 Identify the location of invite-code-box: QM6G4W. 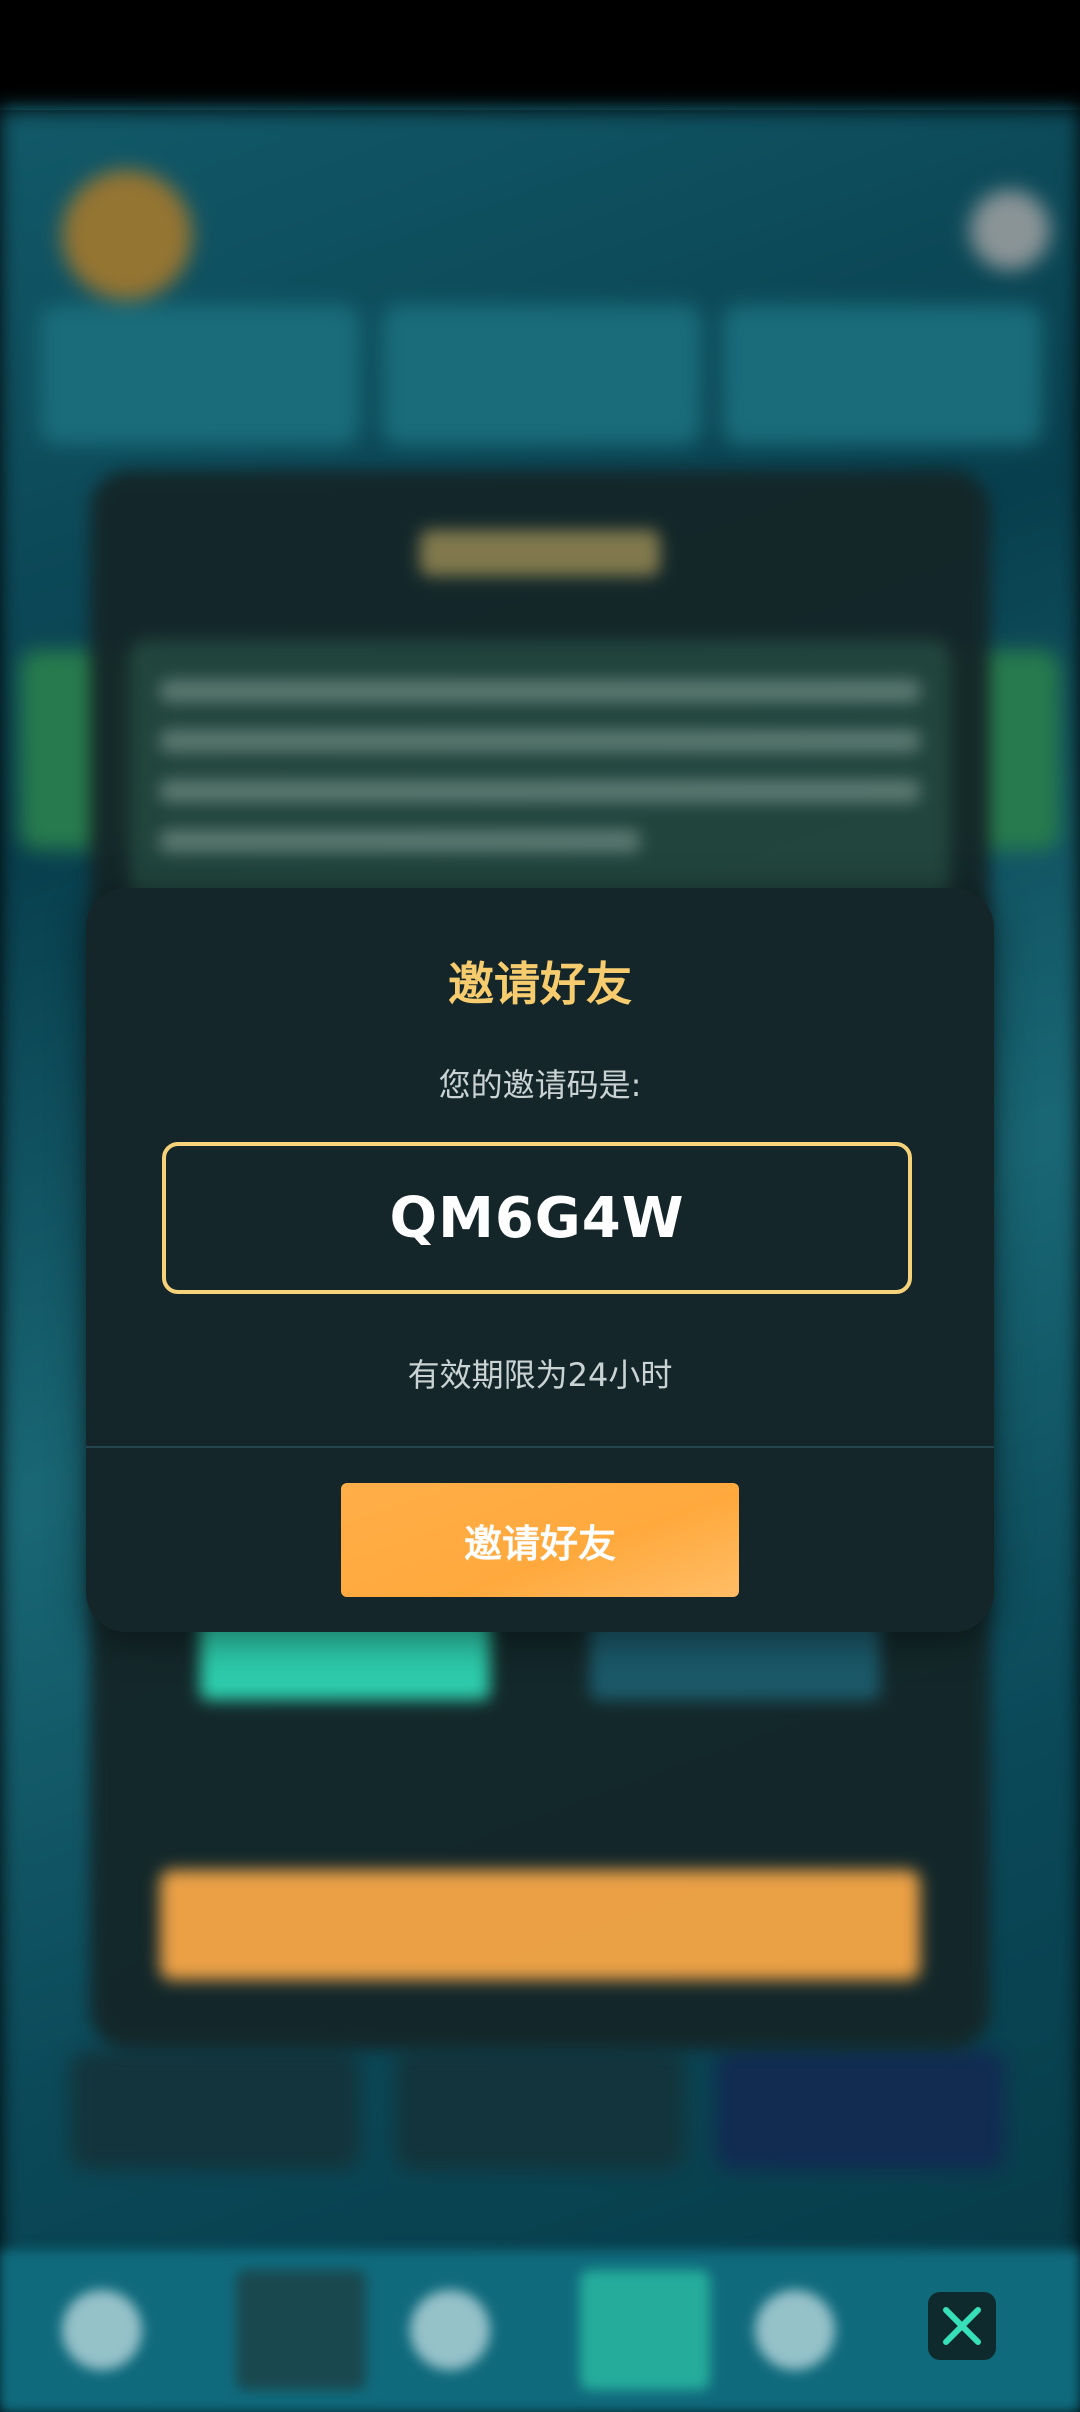
(537, 1218).